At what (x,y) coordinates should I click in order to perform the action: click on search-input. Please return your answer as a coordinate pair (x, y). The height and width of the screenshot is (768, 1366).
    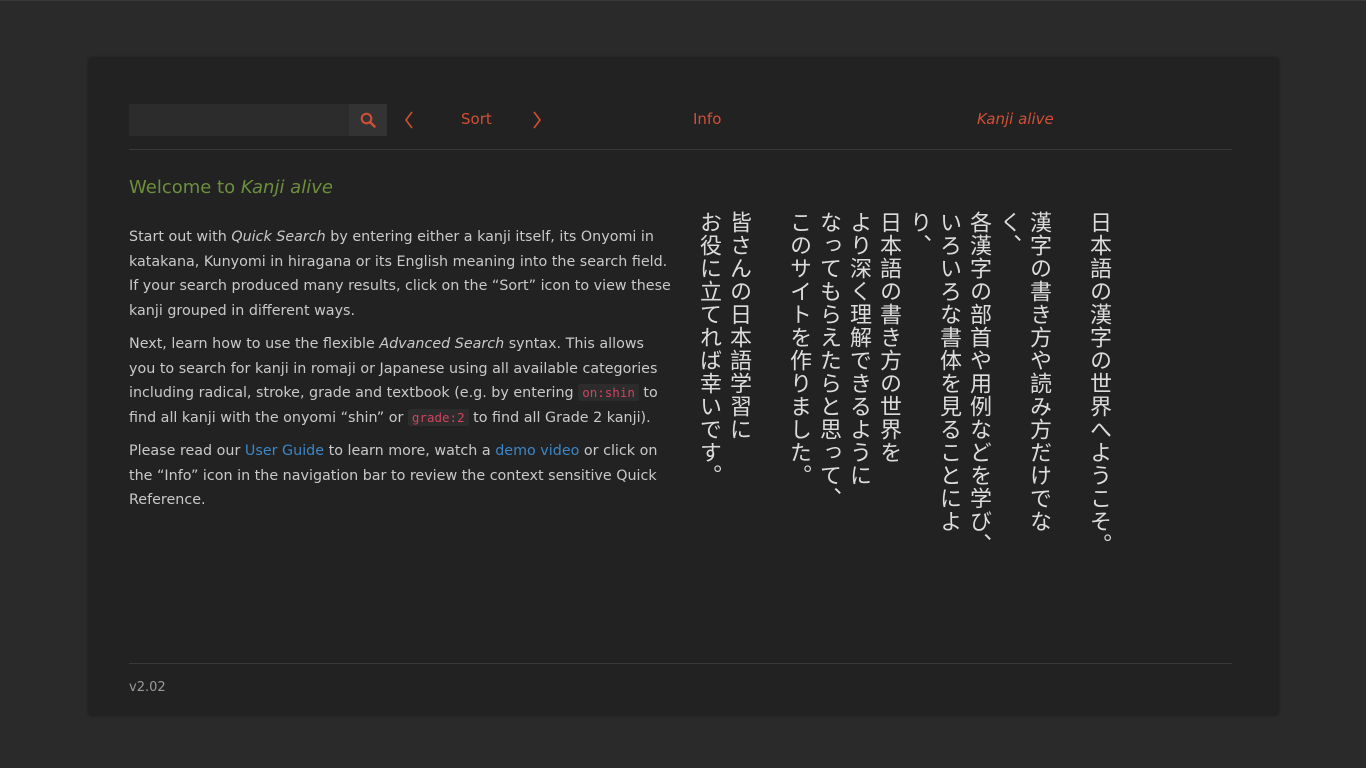
    Looking at the image, I should click on (239, 120).